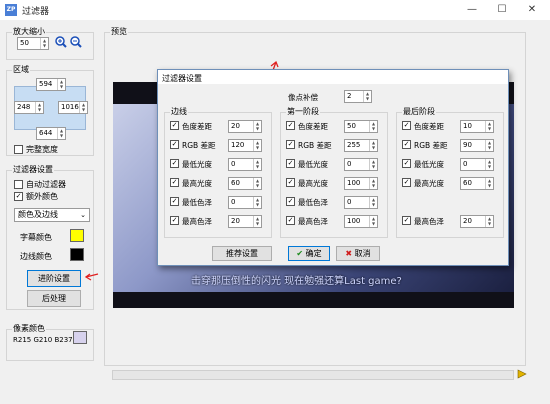 The image size is (550, 404). What do you see at coordinates (333, 77) in the screenshot?
I see `dialog-title: 过滤器设置` at bounding box center [333, 77].